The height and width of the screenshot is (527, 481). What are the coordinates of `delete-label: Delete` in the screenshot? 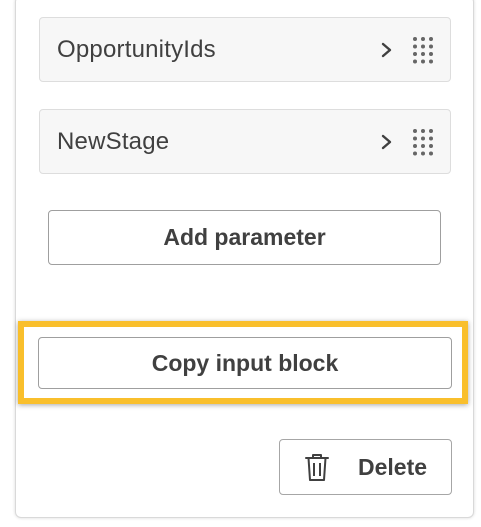 It's located at (393, 467).